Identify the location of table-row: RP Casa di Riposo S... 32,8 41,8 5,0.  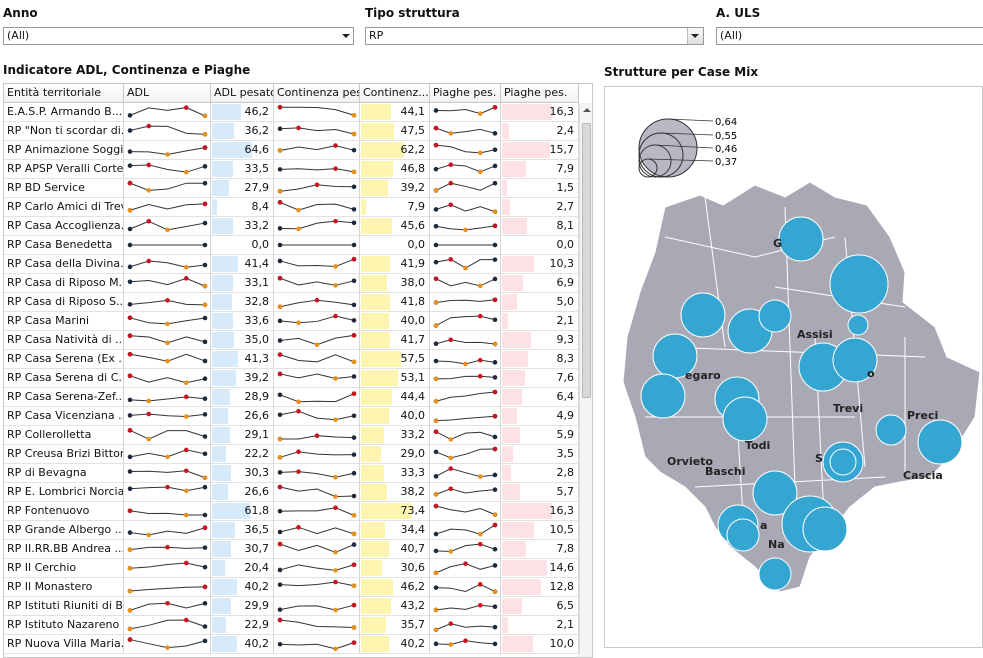
(291, 302).